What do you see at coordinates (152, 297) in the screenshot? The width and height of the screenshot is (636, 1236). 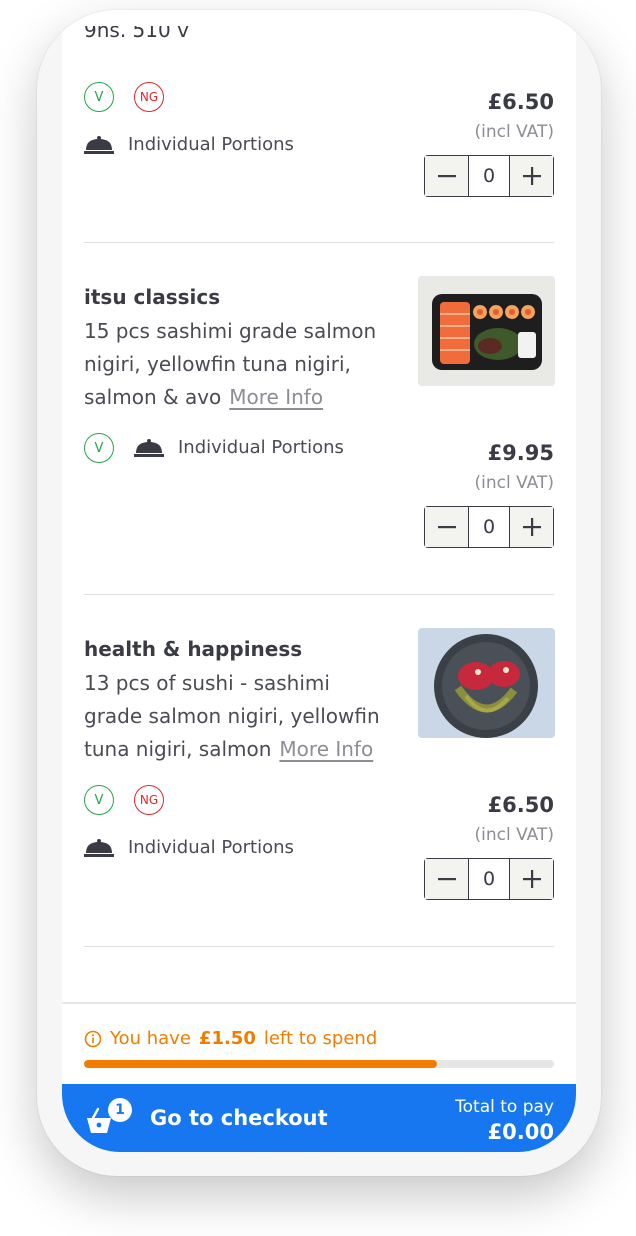 I see `item-title: itsu classics` at bounding box center [152, 297].